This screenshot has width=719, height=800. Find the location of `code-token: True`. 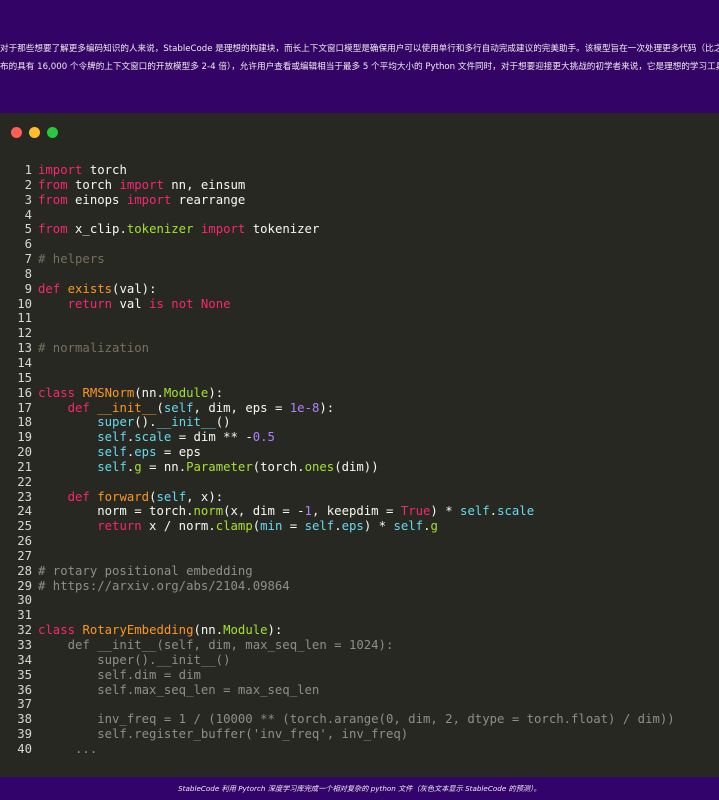

code-token: True is located at coordinates (415, 511).